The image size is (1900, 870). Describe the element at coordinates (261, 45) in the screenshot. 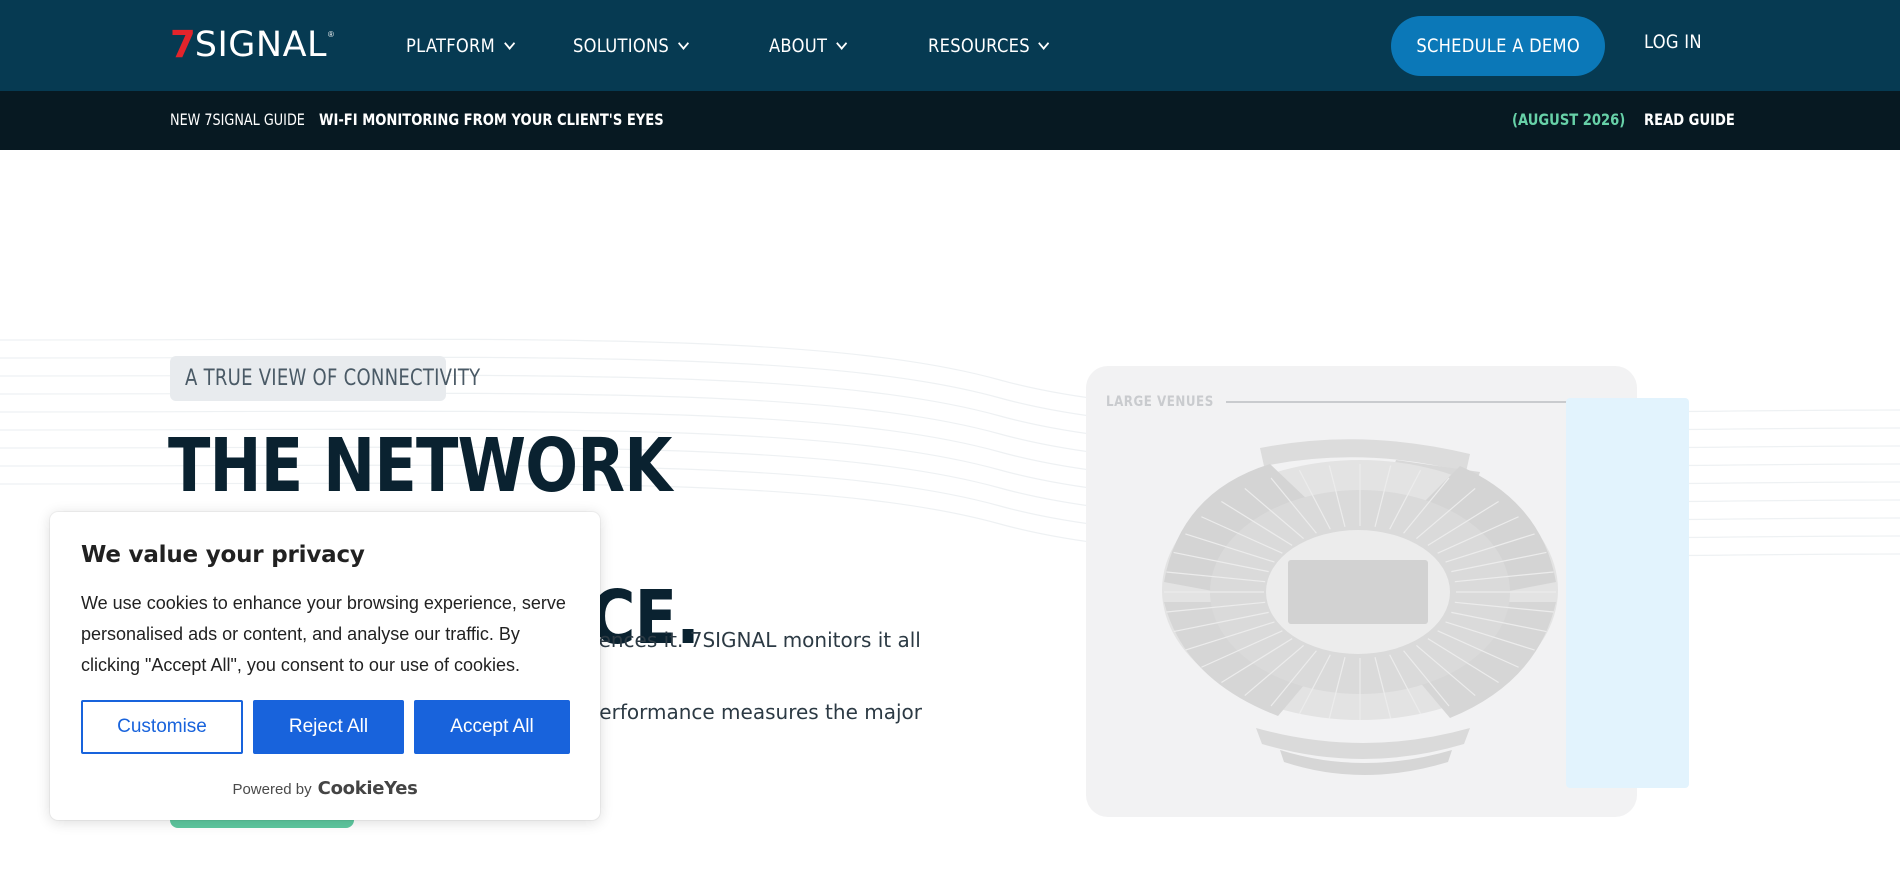

I see `logo-wordmark: SIGNAL` at that location.